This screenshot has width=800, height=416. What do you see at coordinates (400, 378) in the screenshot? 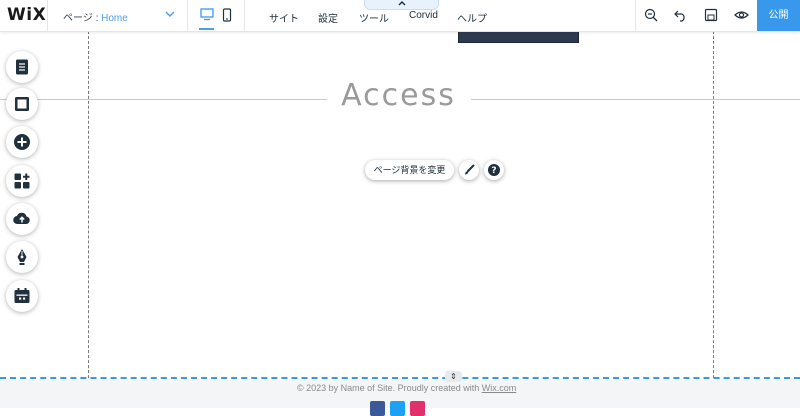
I see `footer-boundary-line` at bounding box center [400, 378].